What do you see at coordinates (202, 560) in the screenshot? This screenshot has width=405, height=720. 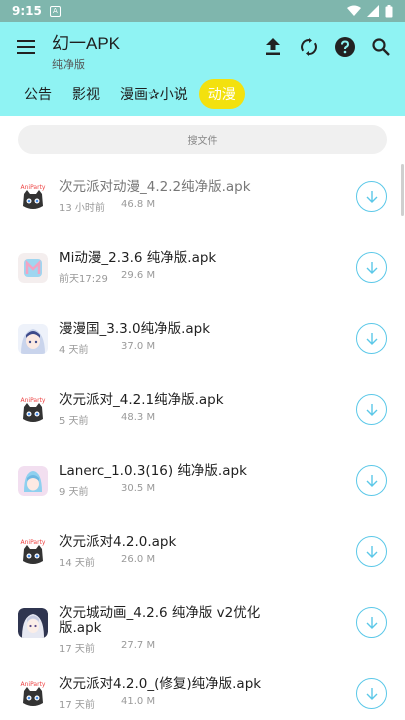 I see `list-item: AniParty 次元派对4.2.0.apk 14 天前 26.0 M` at bounding box center [202, 560].